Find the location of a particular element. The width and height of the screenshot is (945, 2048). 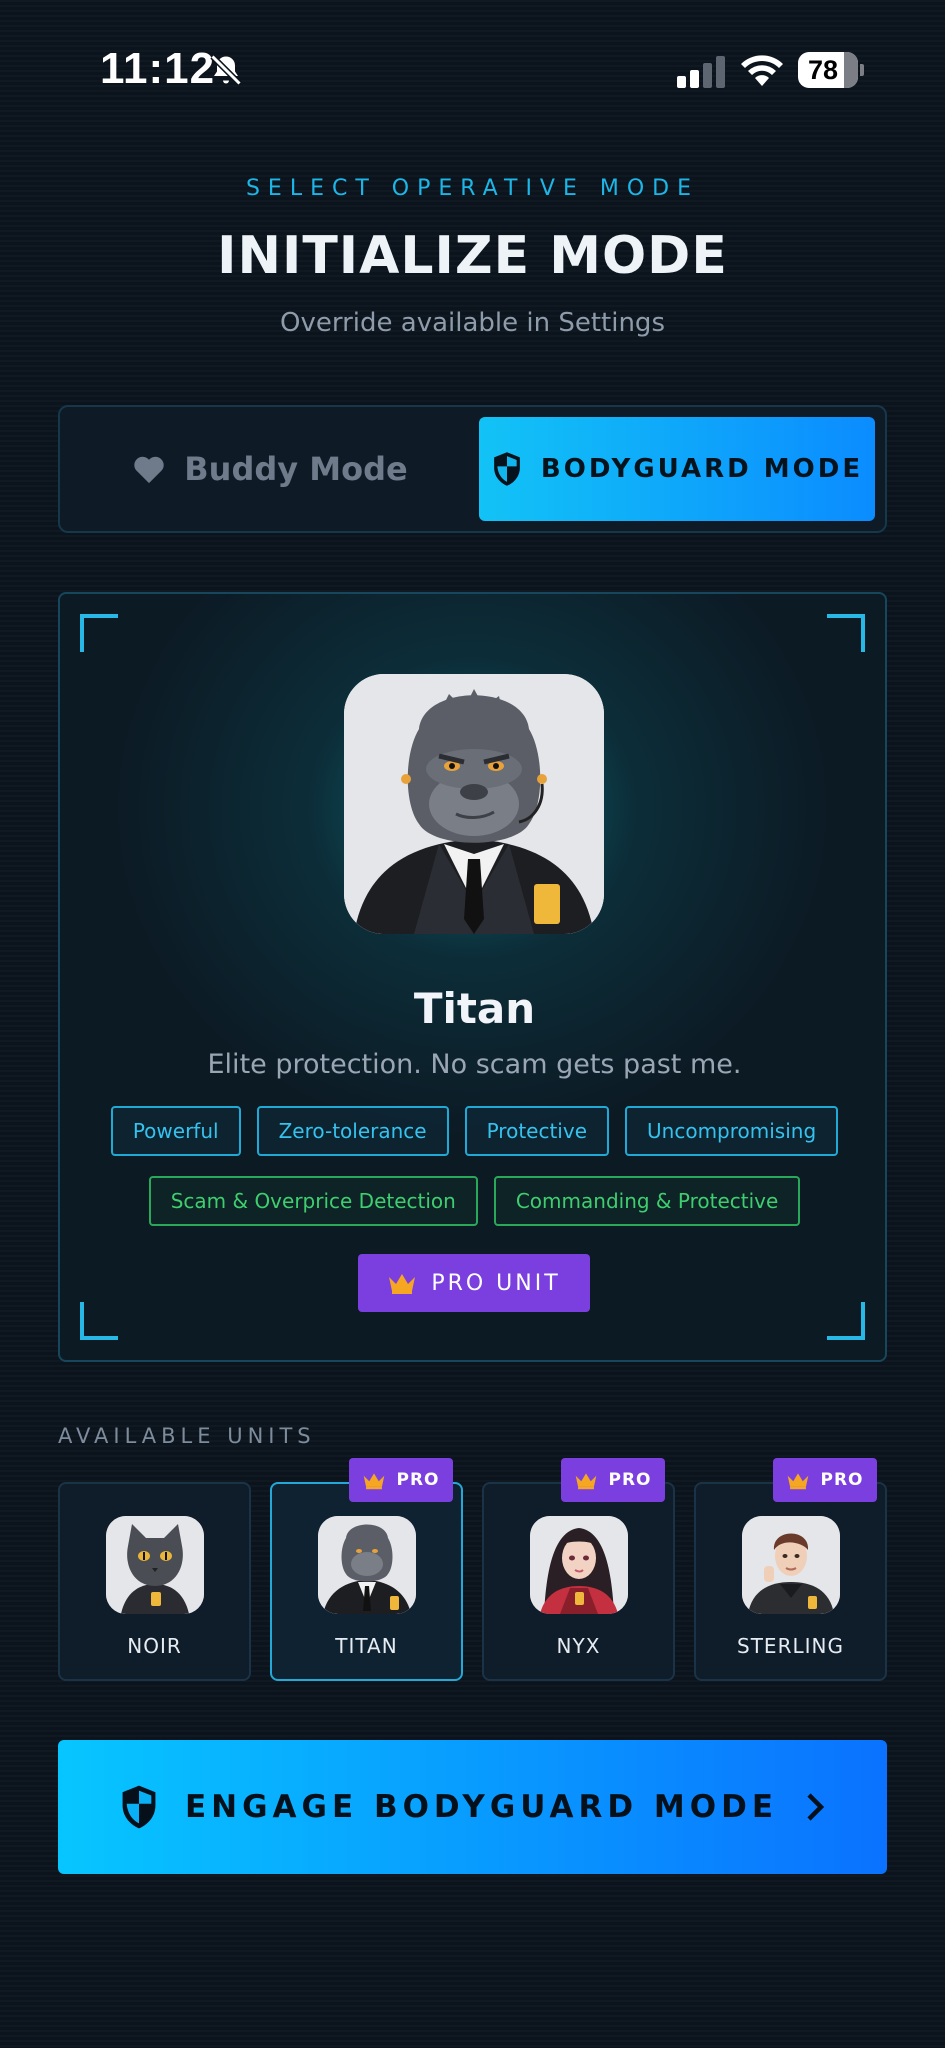

unit-card-noir: NOIR is located at coordinates (154, 1581).